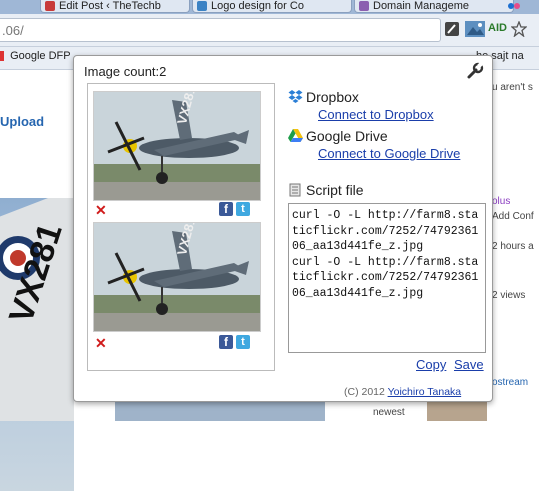 Image resolution: width=539 pixels, height=491 pixels. I want to click on bookmark-google-dfp: Google DFP, so click(35, 56).